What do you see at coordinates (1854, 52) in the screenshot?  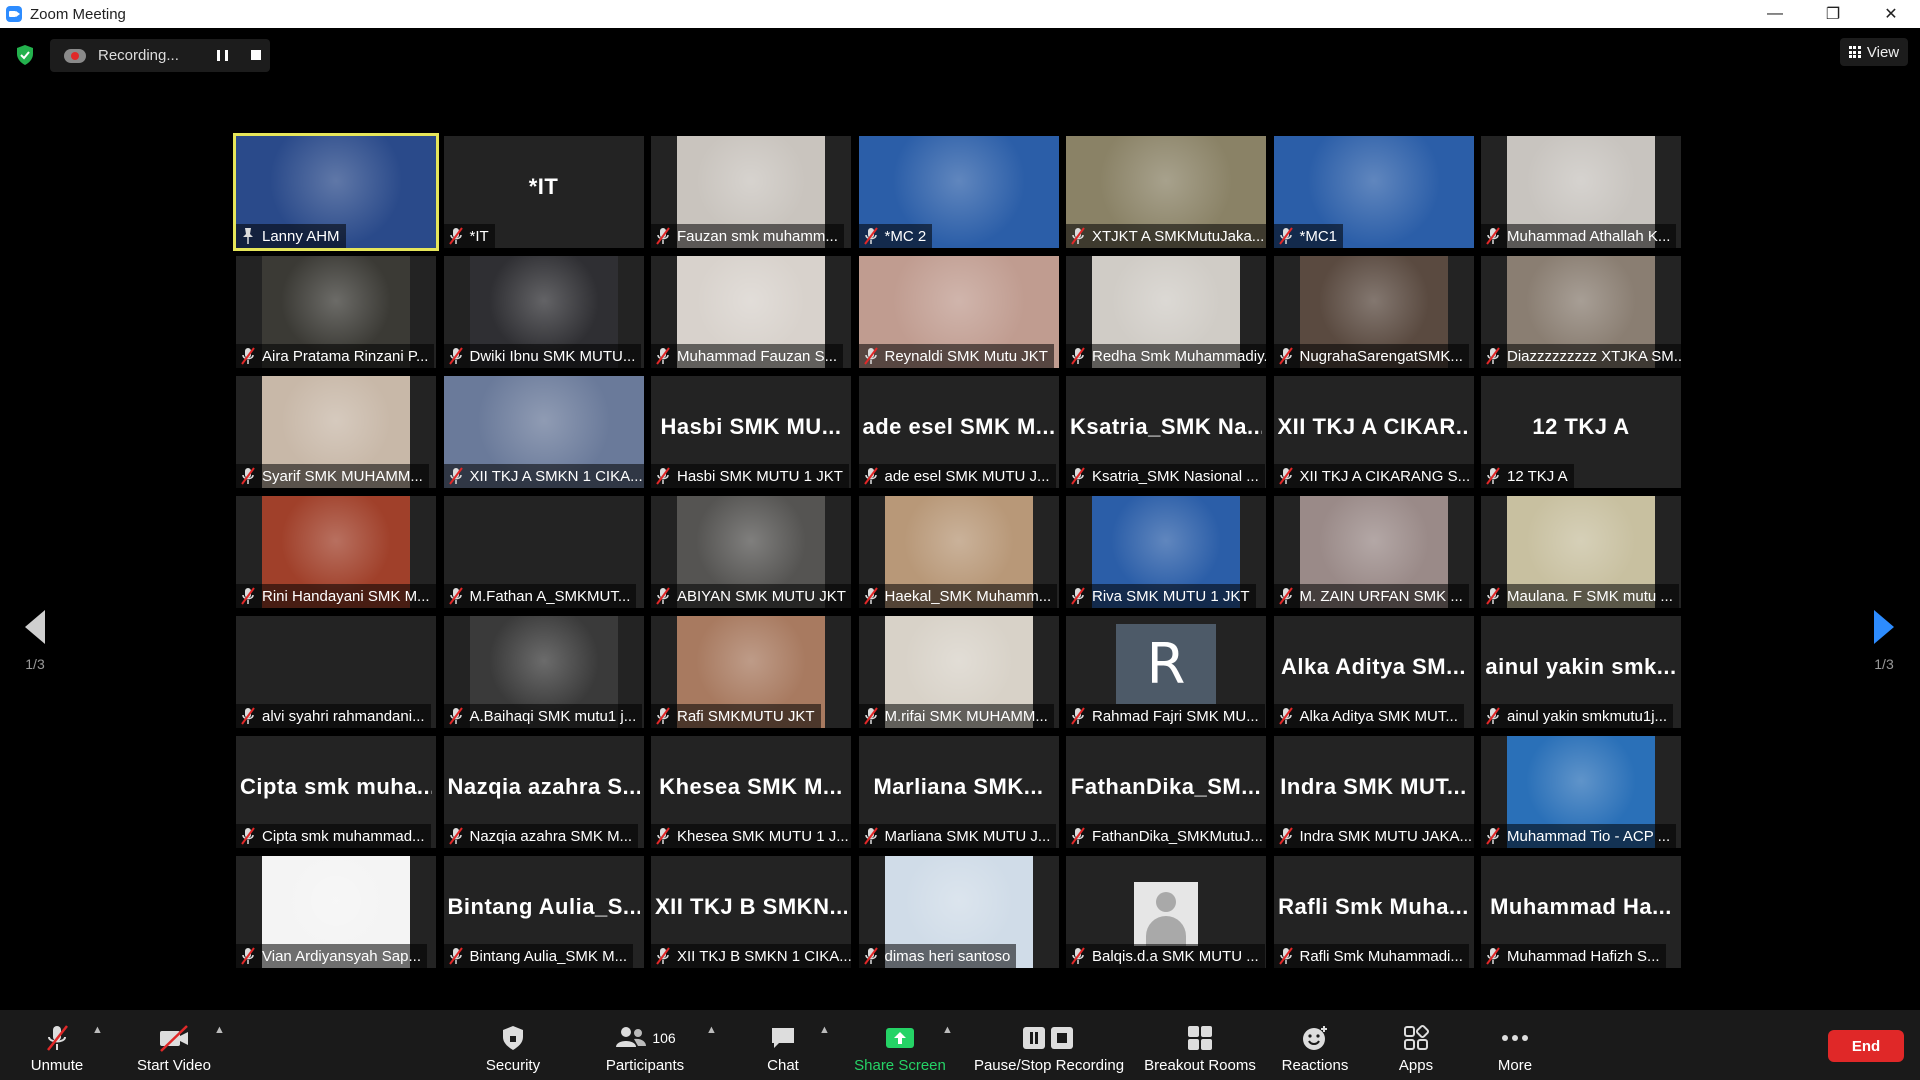 I see `grid-view-icon` at bounding box center [1854, 52].